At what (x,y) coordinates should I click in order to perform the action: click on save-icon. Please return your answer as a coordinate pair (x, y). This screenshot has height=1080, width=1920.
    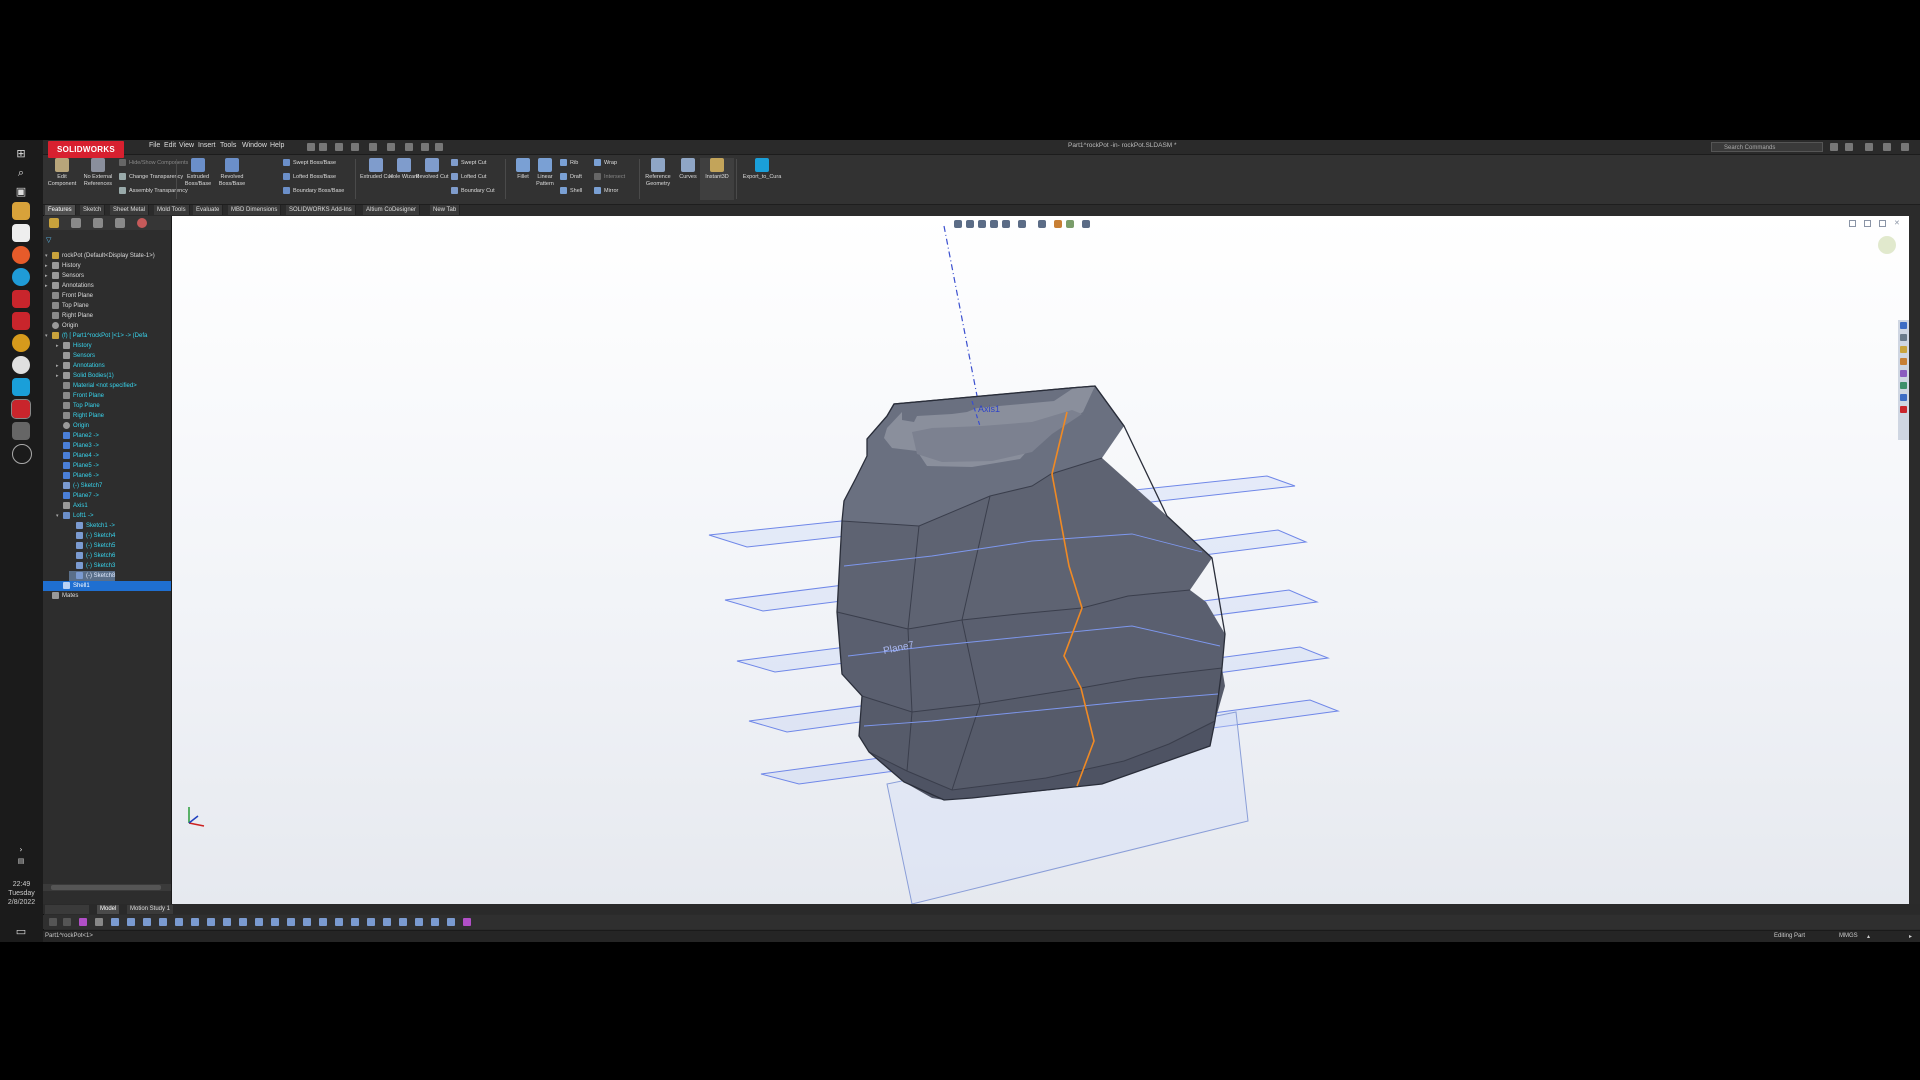
    Looking at the image, I should click on (355, 147).